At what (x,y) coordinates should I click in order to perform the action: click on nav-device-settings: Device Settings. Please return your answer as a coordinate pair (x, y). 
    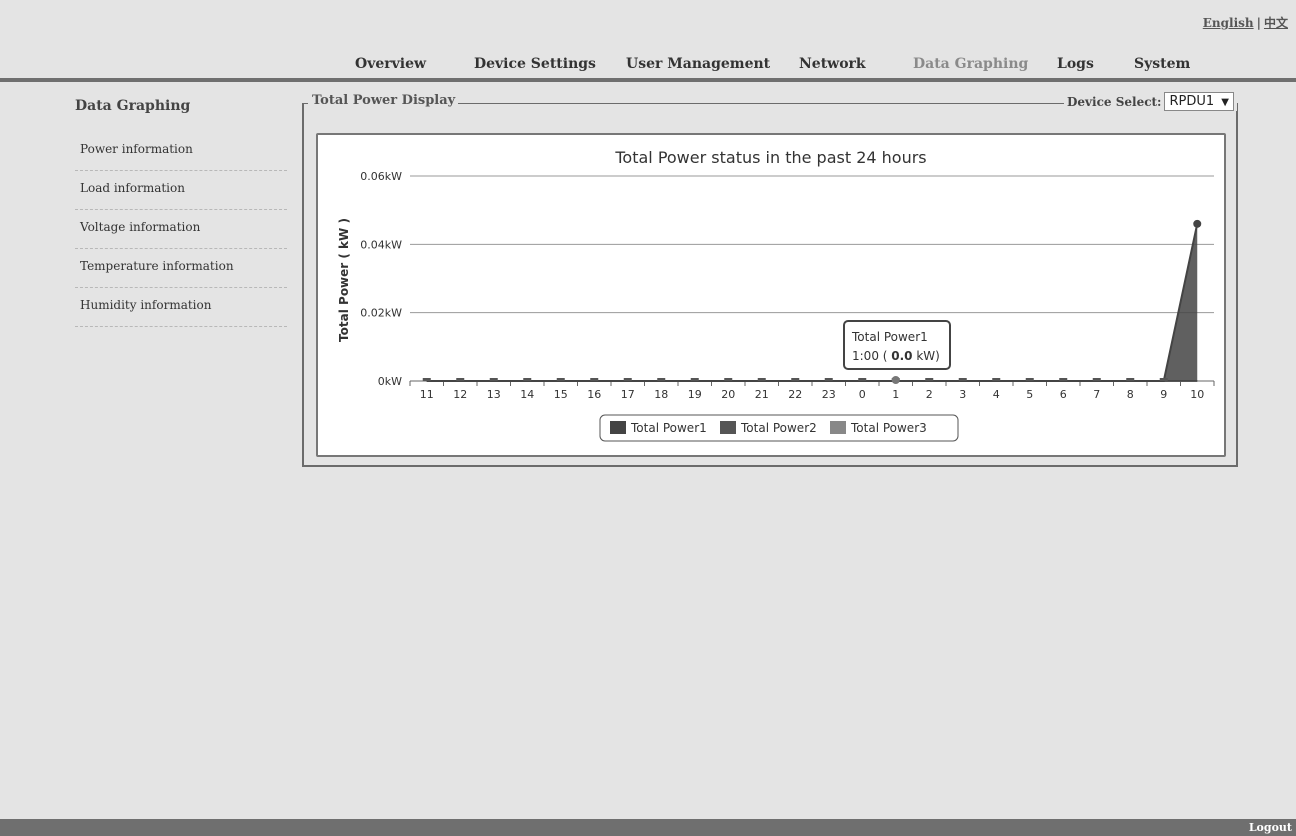
    Looking at the image, I should click on (535, 64).